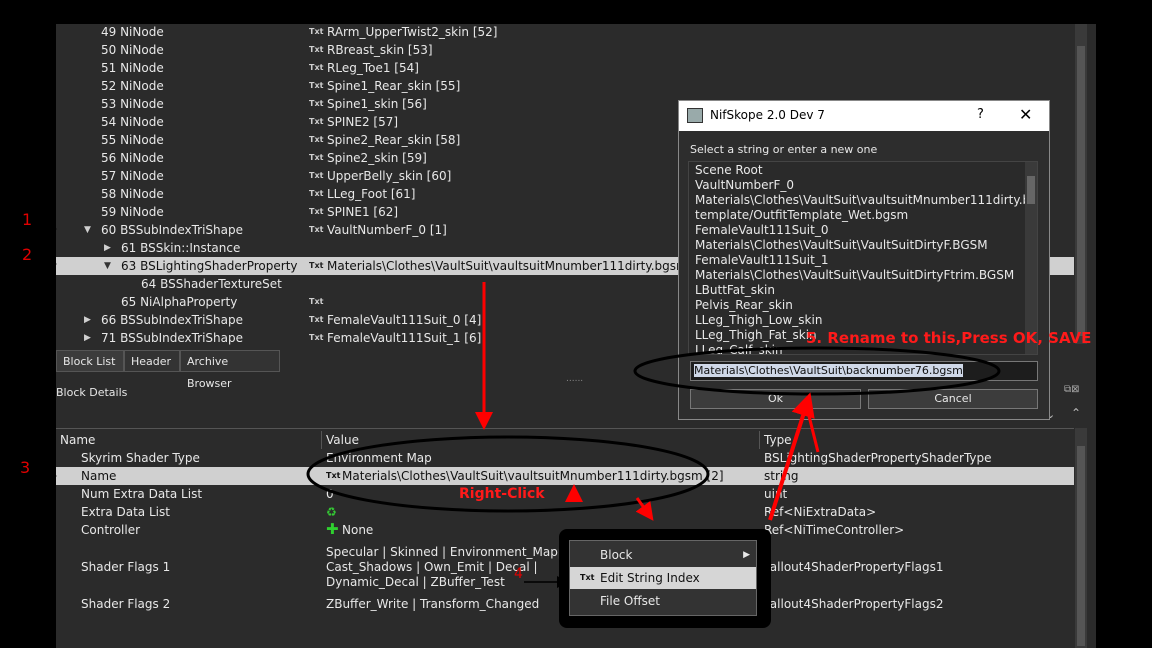  I want to click on dialog-titlebar: NifSkope 2.0 Dev 7 ? ✕, so click(864, 116).